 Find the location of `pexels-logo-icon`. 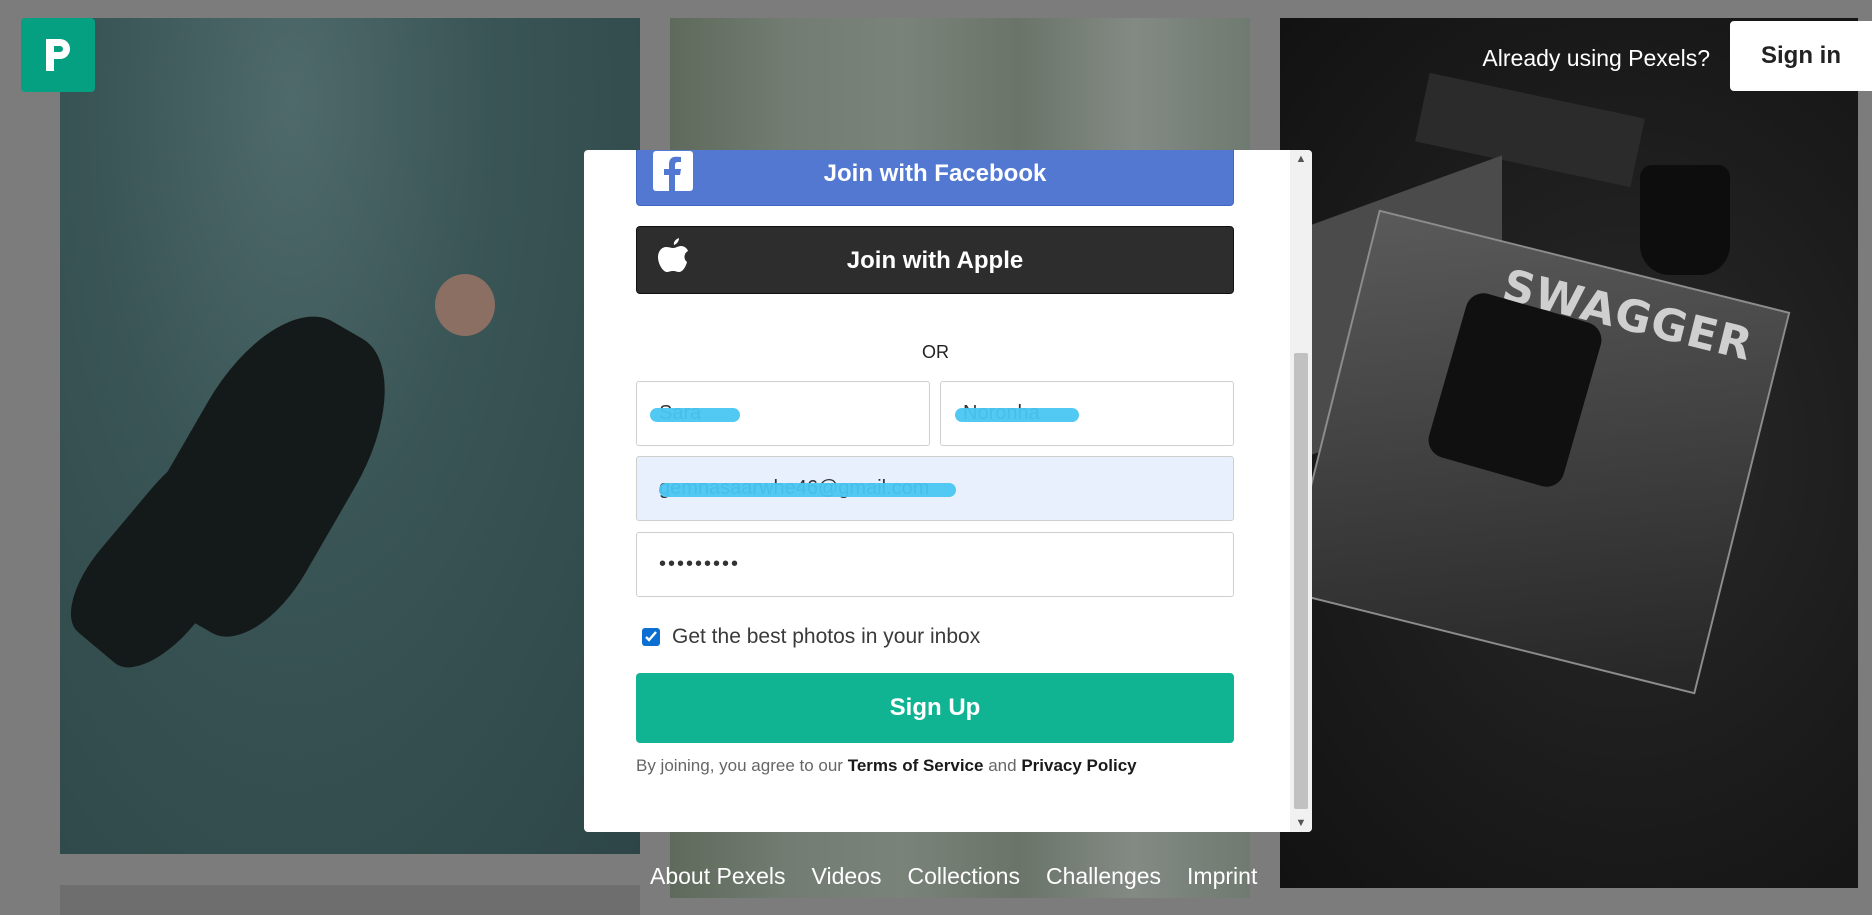

pexels-logo-icon is located at coordinates (58, 55).